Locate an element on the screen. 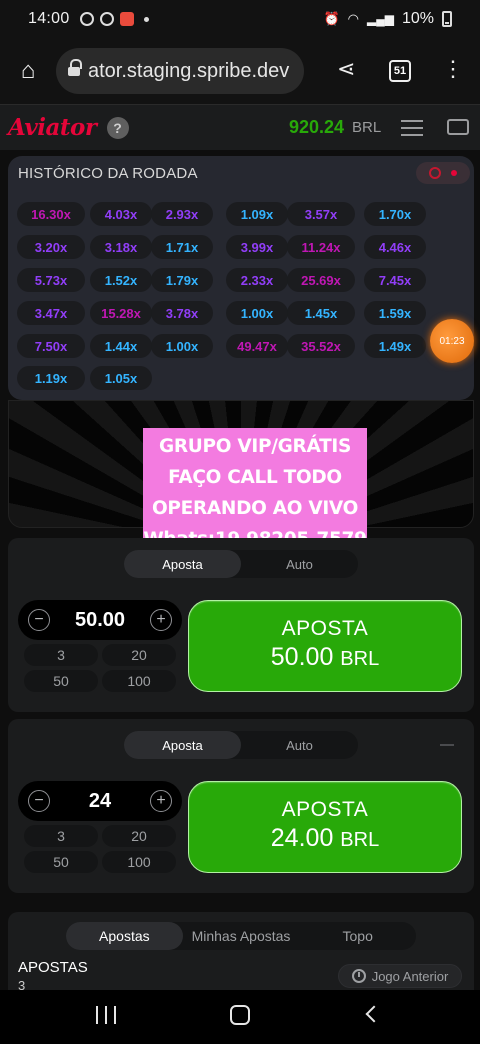 The width and height of the screenshot is (480, 1044). history-multiplier-chip: 15.28x is located at coordinates (121, 313).